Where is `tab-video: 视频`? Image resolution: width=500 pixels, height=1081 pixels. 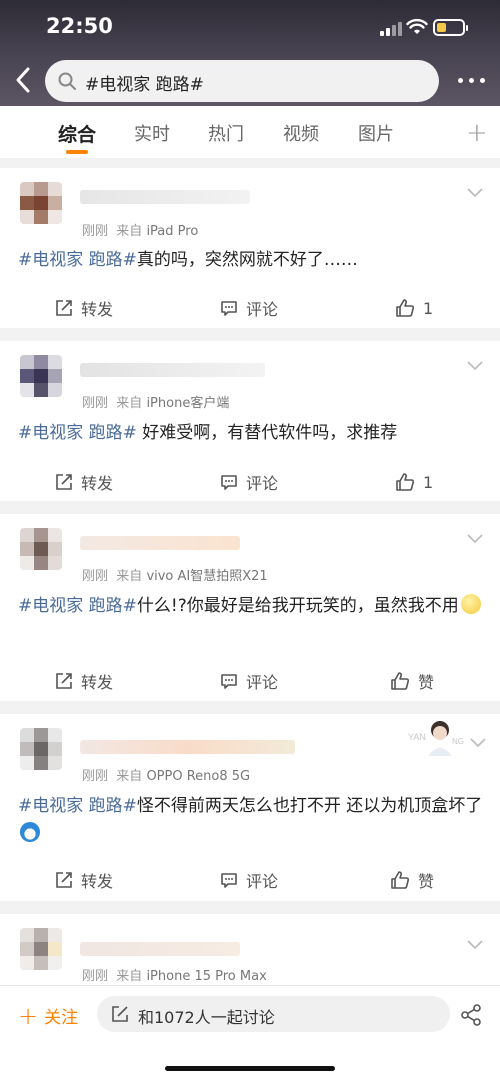
tab-video: 视频 is located at coordinates (301, 133).